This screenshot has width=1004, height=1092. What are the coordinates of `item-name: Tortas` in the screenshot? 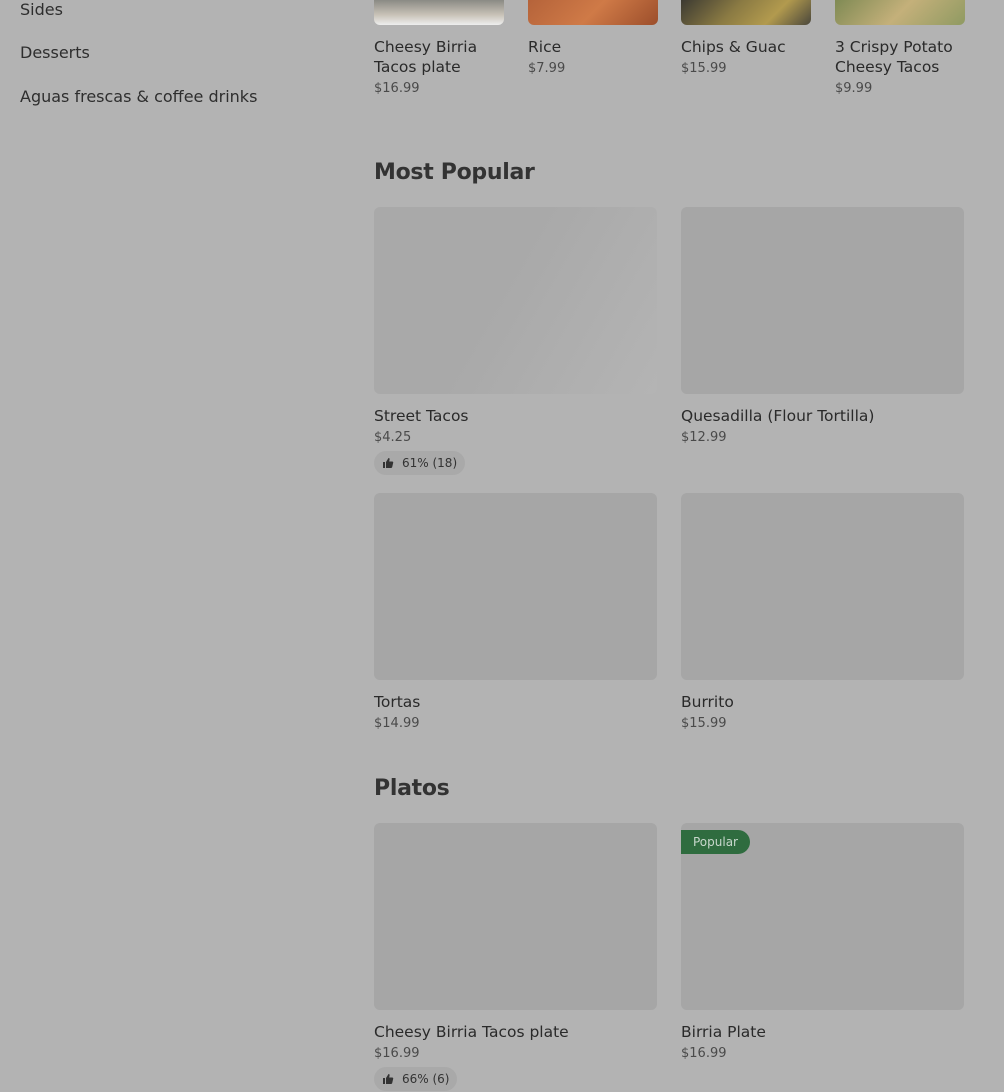 It's located at (397, 702).